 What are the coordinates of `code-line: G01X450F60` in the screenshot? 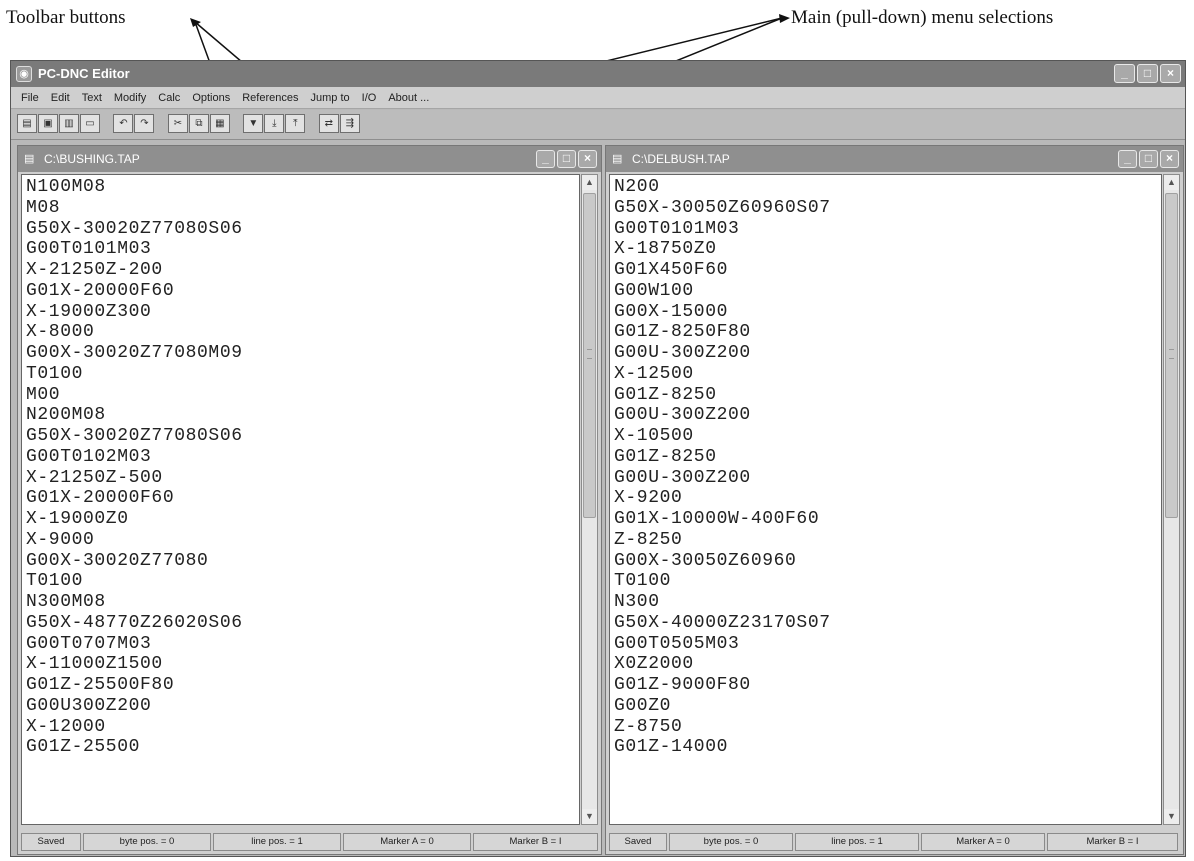 It's located at (887, 270).